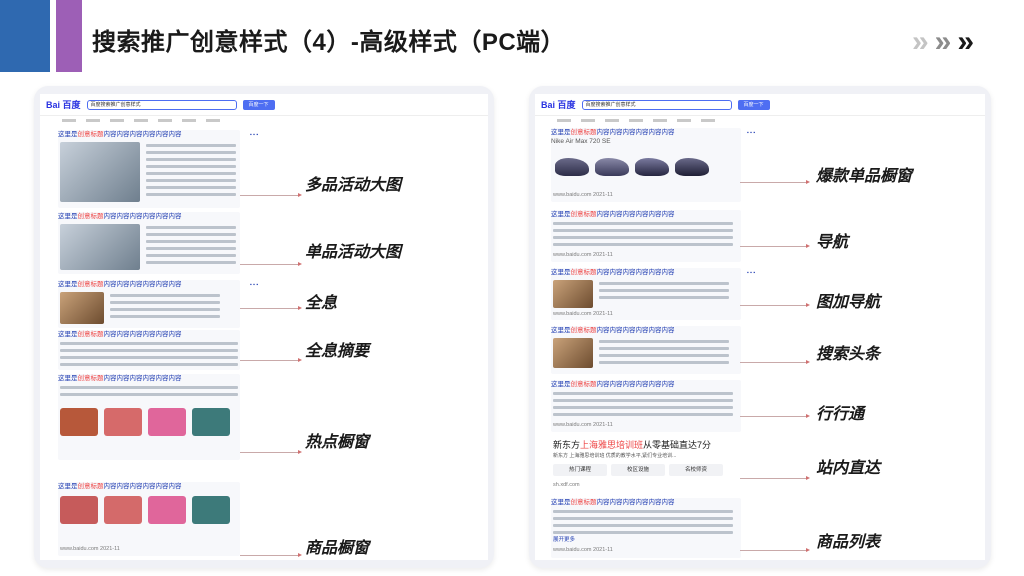 The image size is (1024, 576). What do you see at coordinates (337, 548) in the screenshot?
I see `label-product-showcase: 商品橱窗` at bounding box center [337, 548].